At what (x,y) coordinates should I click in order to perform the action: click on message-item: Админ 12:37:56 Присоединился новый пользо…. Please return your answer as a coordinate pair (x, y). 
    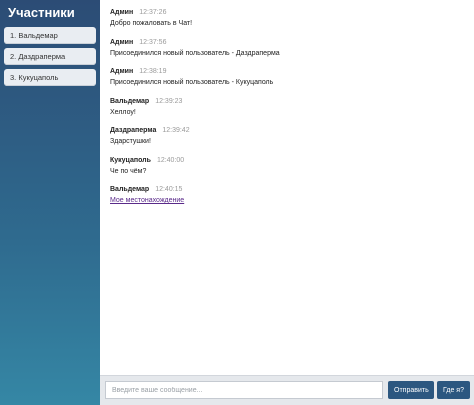
    Looking at the image, I should click on (287, 48).